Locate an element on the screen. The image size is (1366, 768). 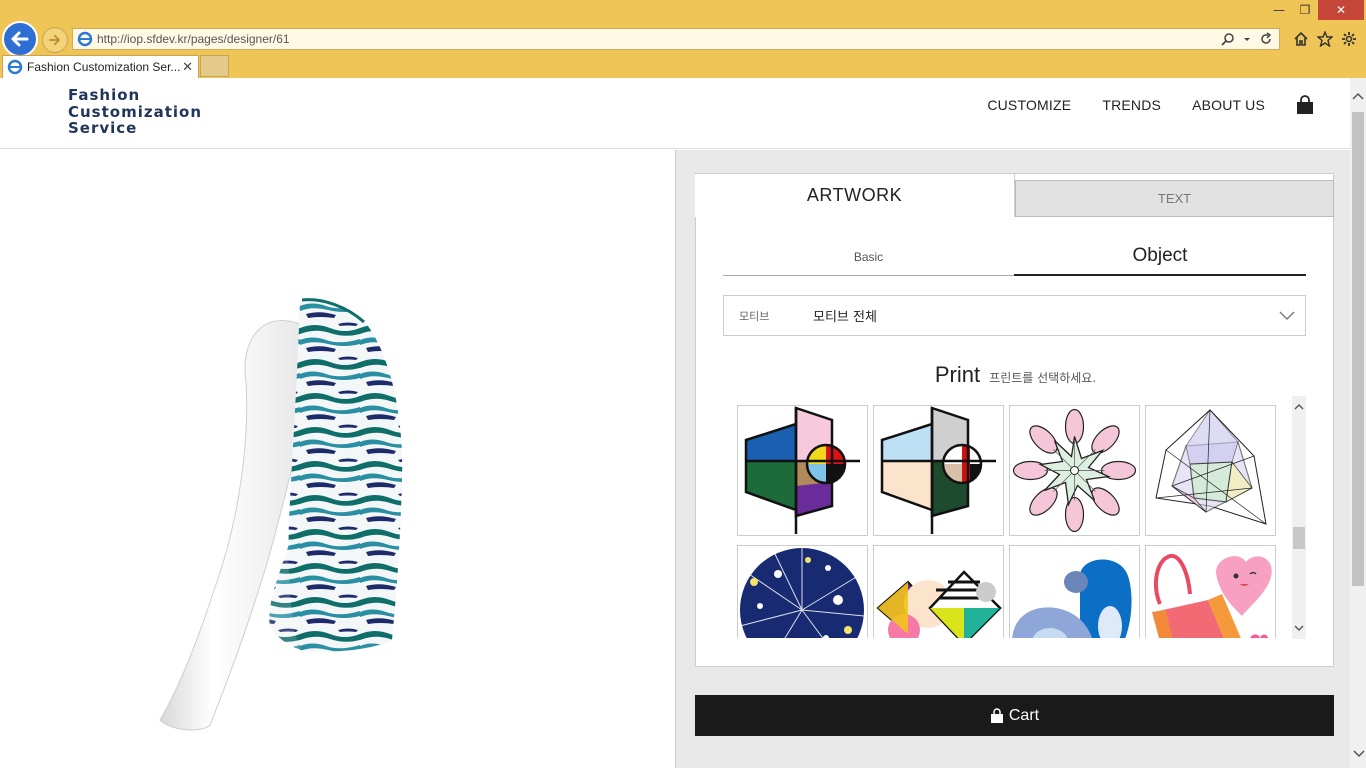
print-title: Print is located at coordinates (957, 374).